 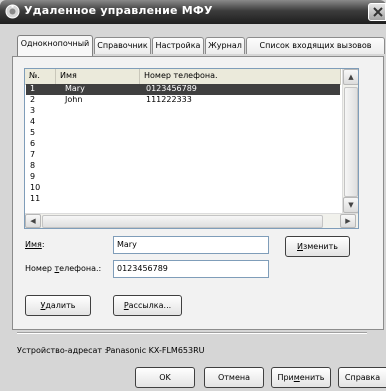 What do you see at coordinates (183, 144) in the screenshot?
I see `table-row: 6` at bounding box center [183, 144].